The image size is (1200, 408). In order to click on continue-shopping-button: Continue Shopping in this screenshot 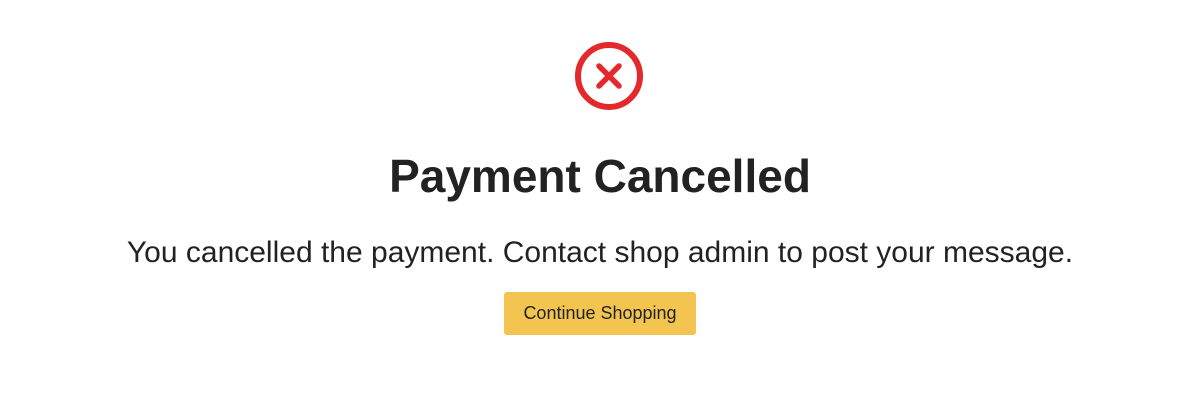, I will do `click(600, 313)`.